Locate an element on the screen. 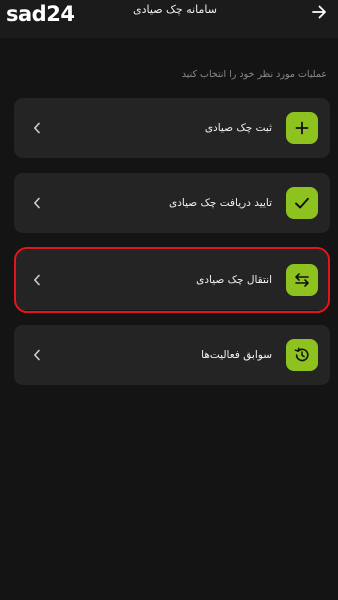  history-icon is located at coordinates (301, 354).